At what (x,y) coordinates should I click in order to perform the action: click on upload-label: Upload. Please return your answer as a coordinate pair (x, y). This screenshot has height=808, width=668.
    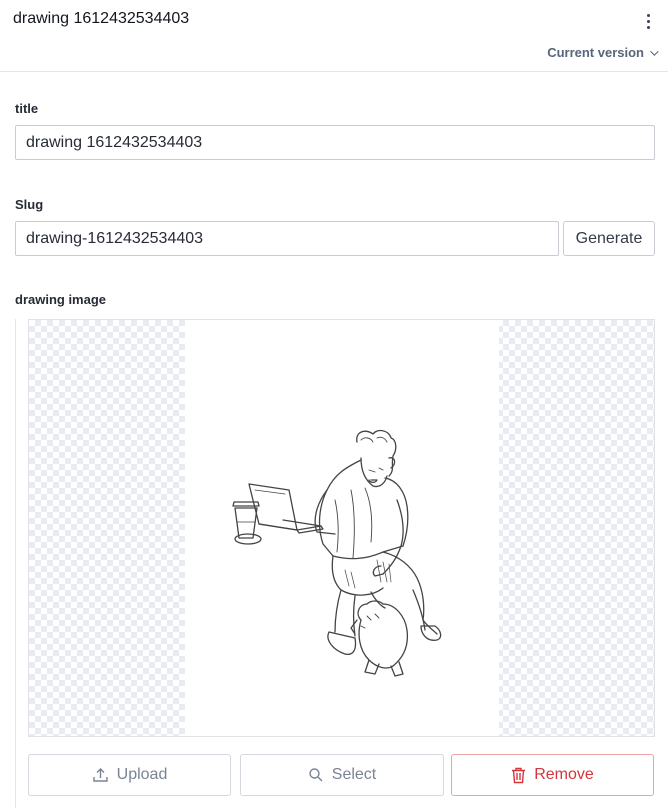
    Looking at the image, I should click on (142, 774).